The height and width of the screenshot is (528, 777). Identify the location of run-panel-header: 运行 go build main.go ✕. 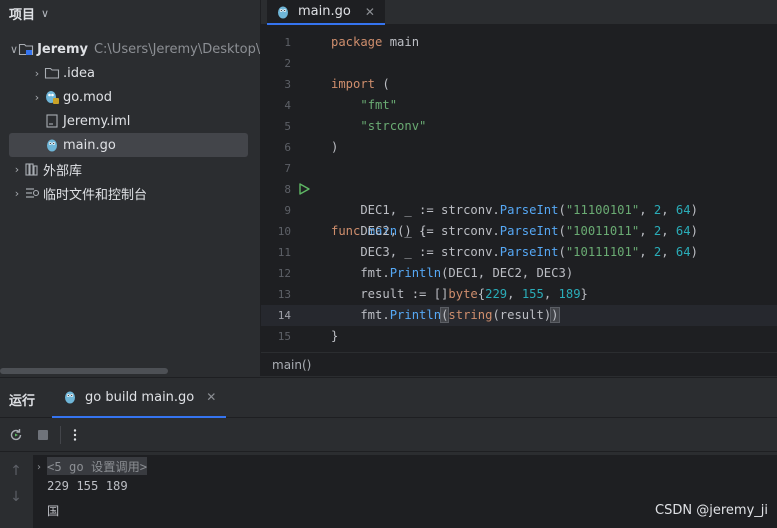
(388, 398).